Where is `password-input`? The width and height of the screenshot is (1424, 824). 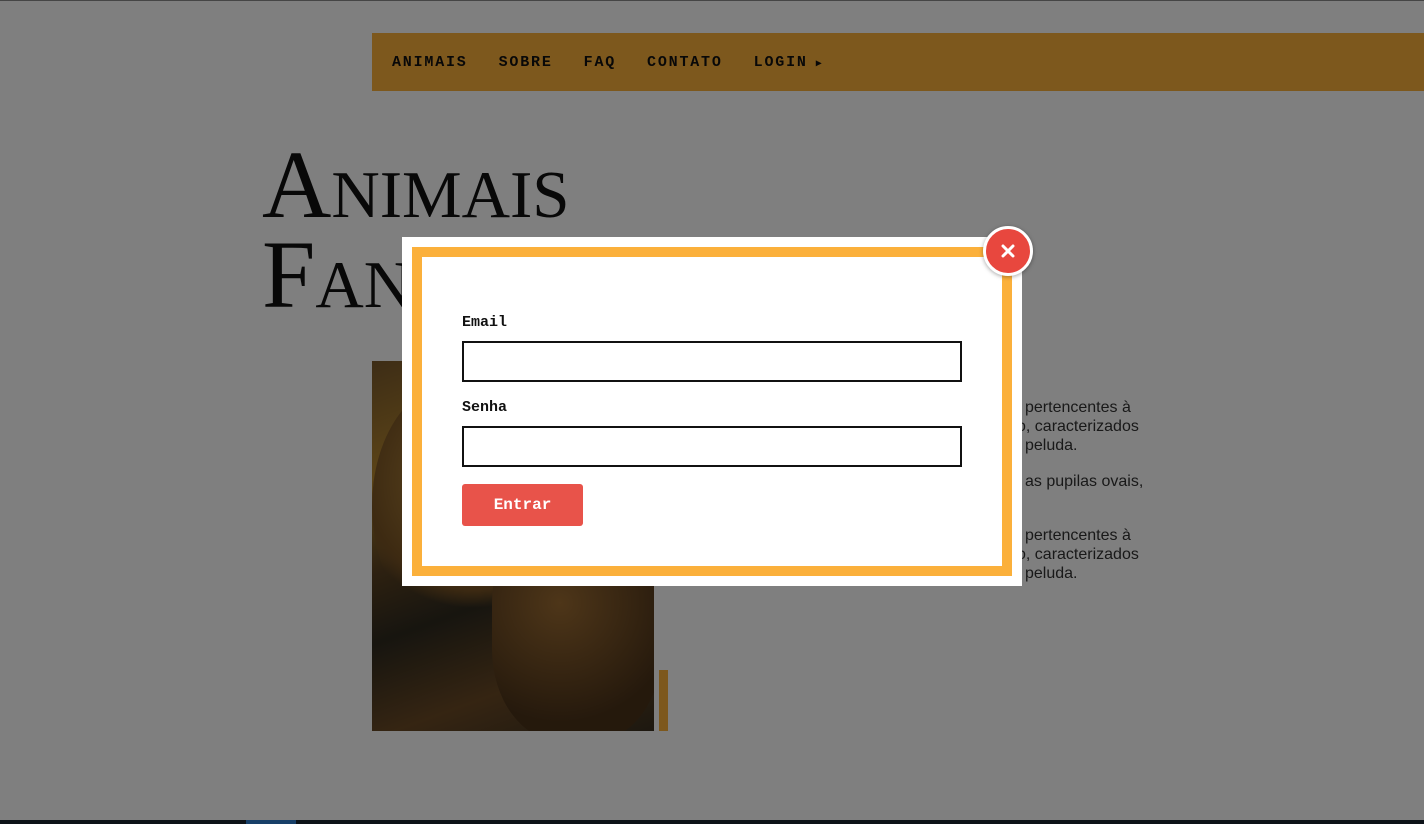
password-input is located at coordinates (712, 446).